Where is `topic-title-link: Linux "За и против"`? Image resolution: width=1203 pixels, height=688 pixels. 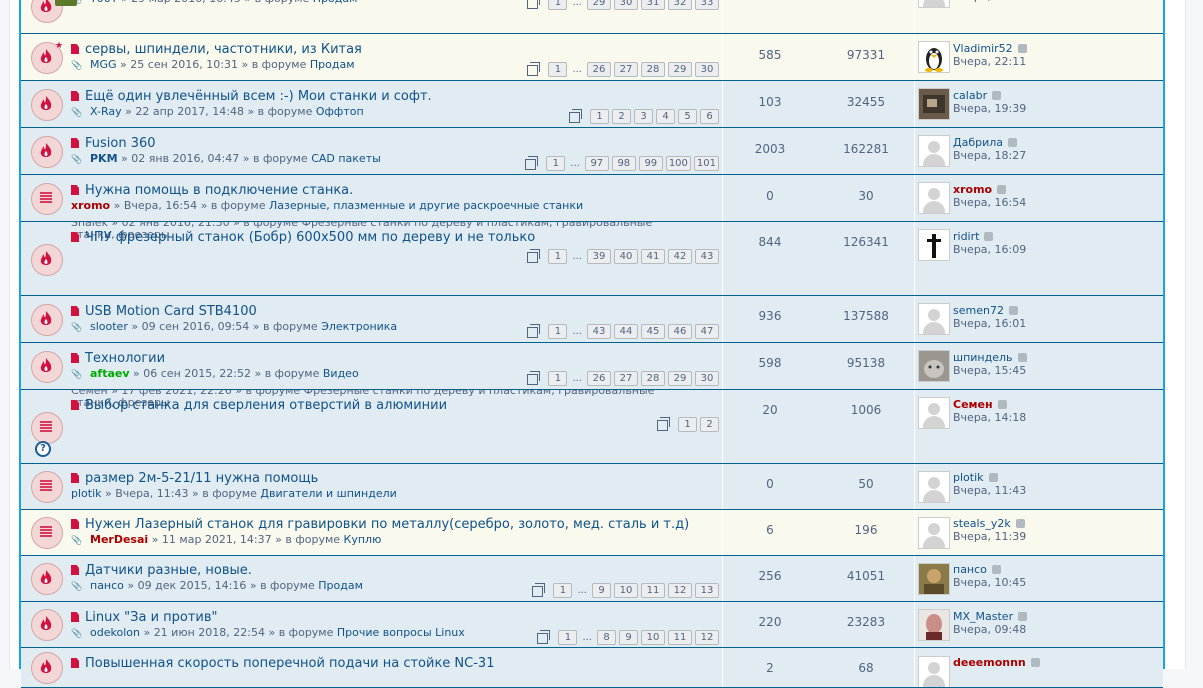
topic-title-link: Linux "За и против" is located at coordinates (144, 617).